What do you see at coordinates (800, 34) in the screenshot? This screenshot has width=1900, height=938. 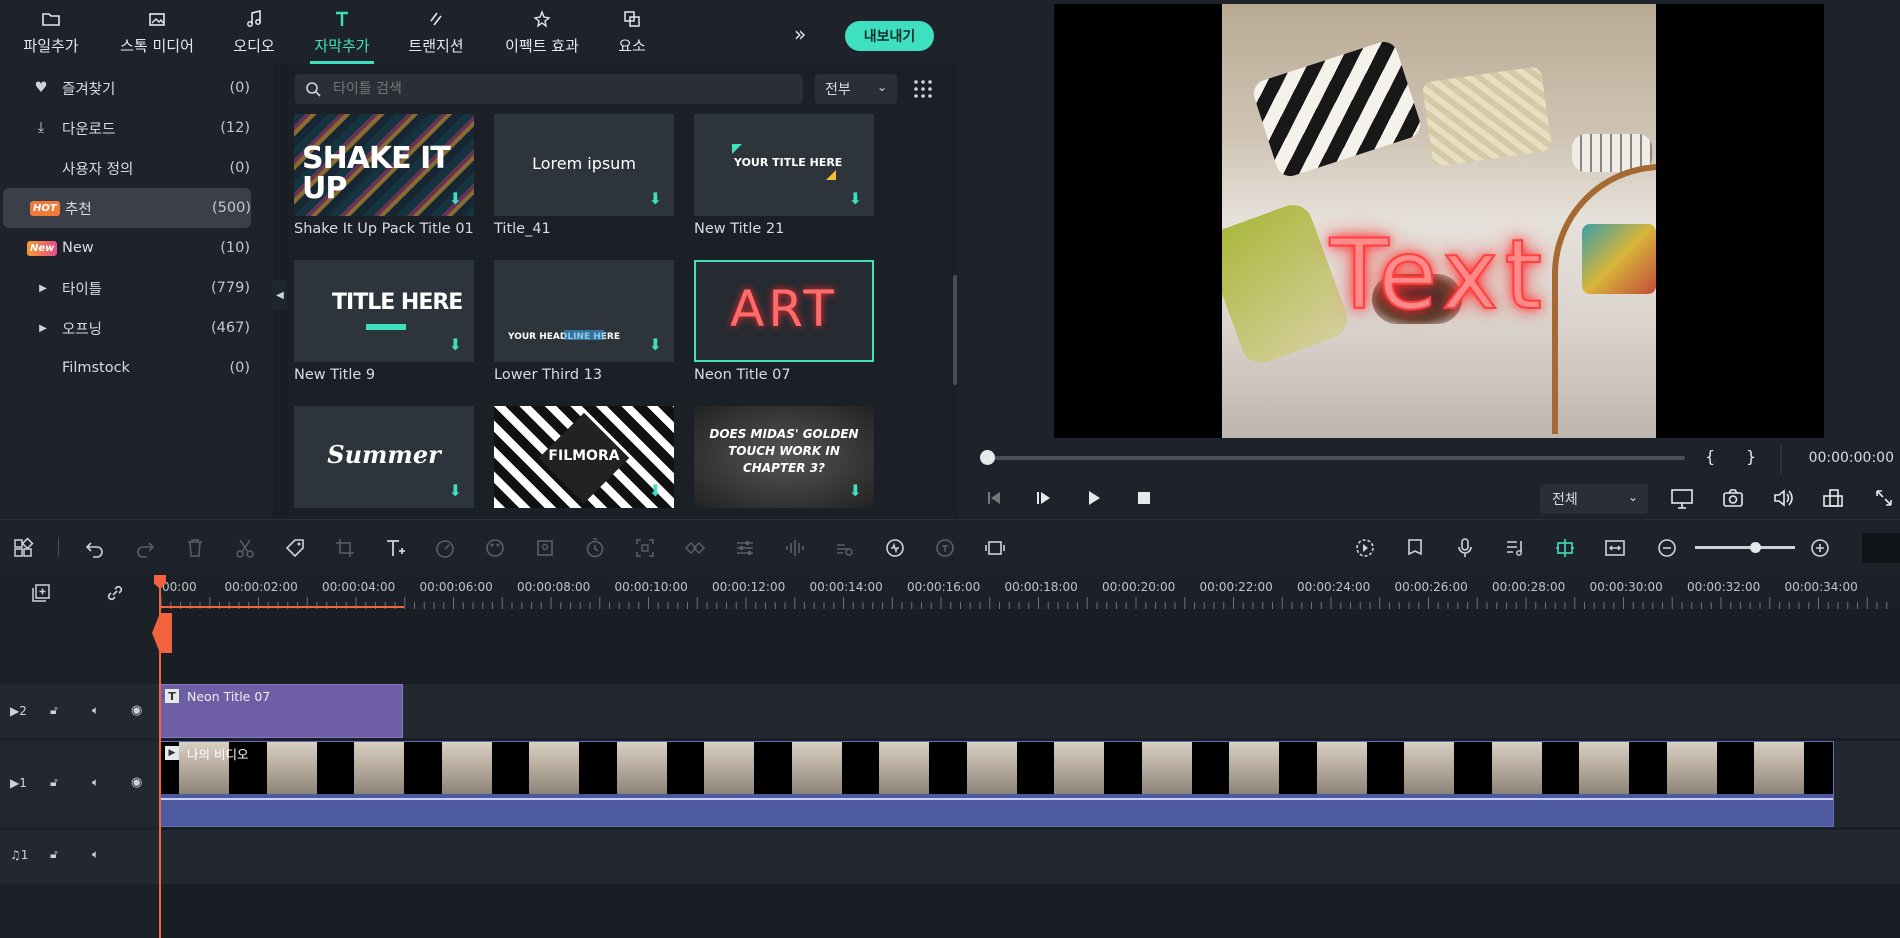 I see `more-tabs-icon: »` at bounding box center [800, 34].